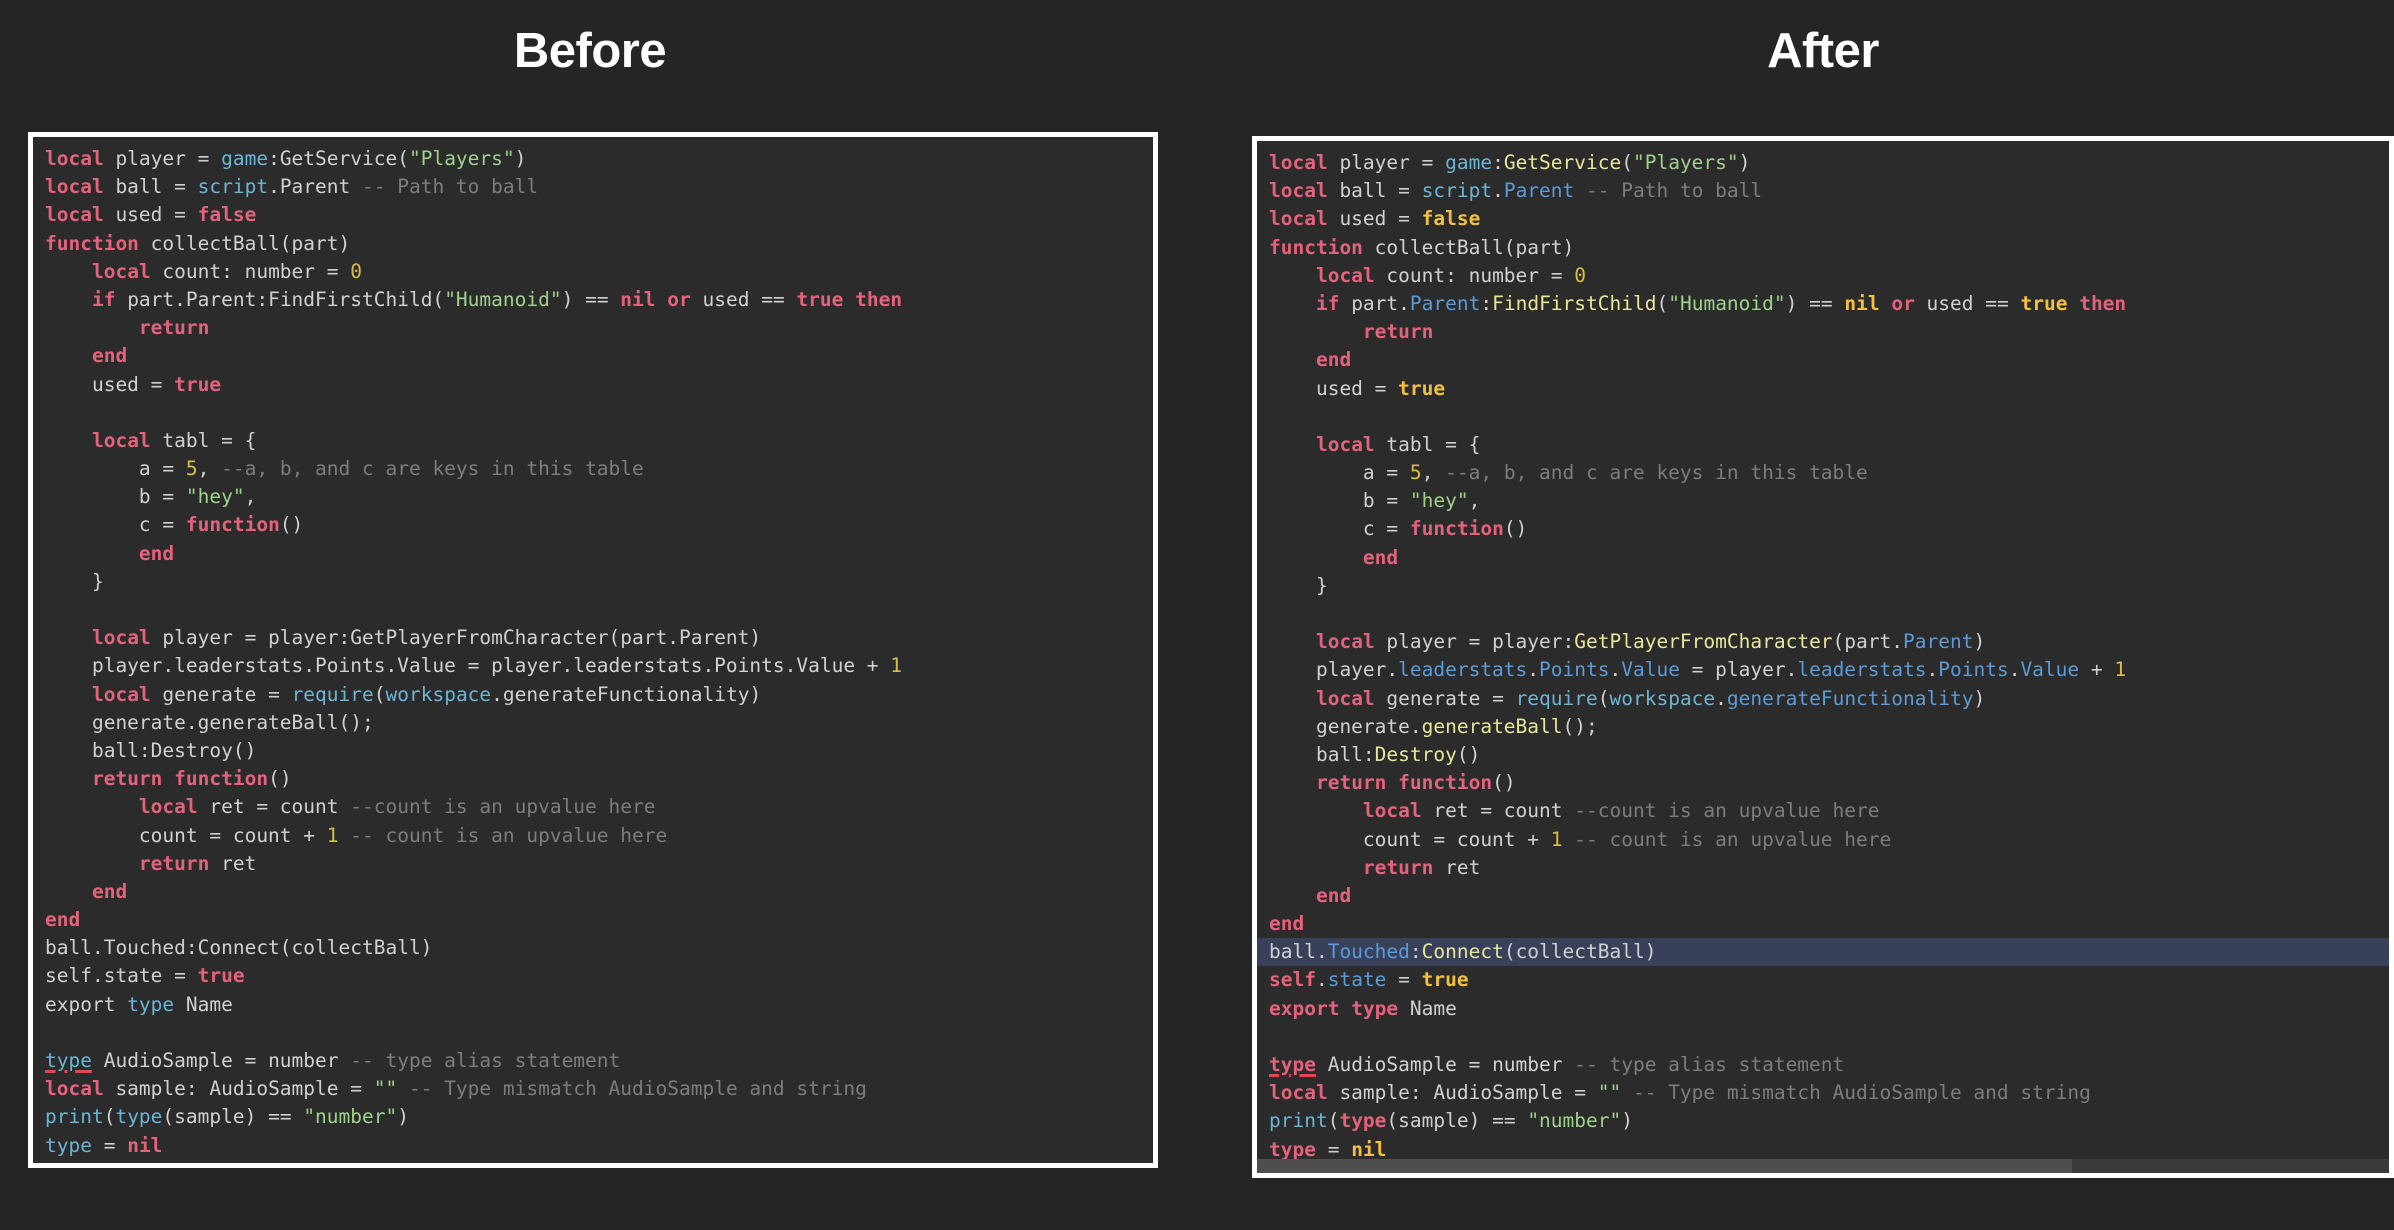  I want to click on scrollbar-thumb, so click(1665, 1166).